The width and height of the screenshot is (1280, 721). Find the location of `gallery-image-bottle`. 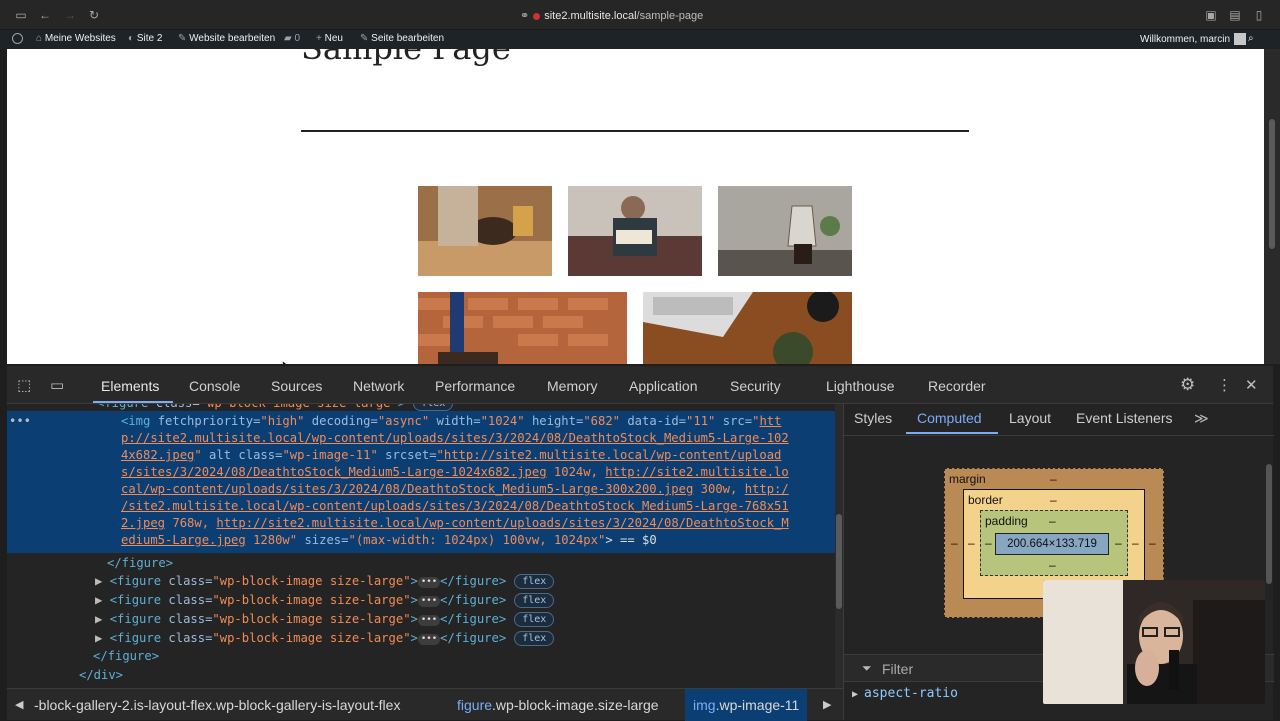

gallery-image-bottle is located at coordinates (522, 328).